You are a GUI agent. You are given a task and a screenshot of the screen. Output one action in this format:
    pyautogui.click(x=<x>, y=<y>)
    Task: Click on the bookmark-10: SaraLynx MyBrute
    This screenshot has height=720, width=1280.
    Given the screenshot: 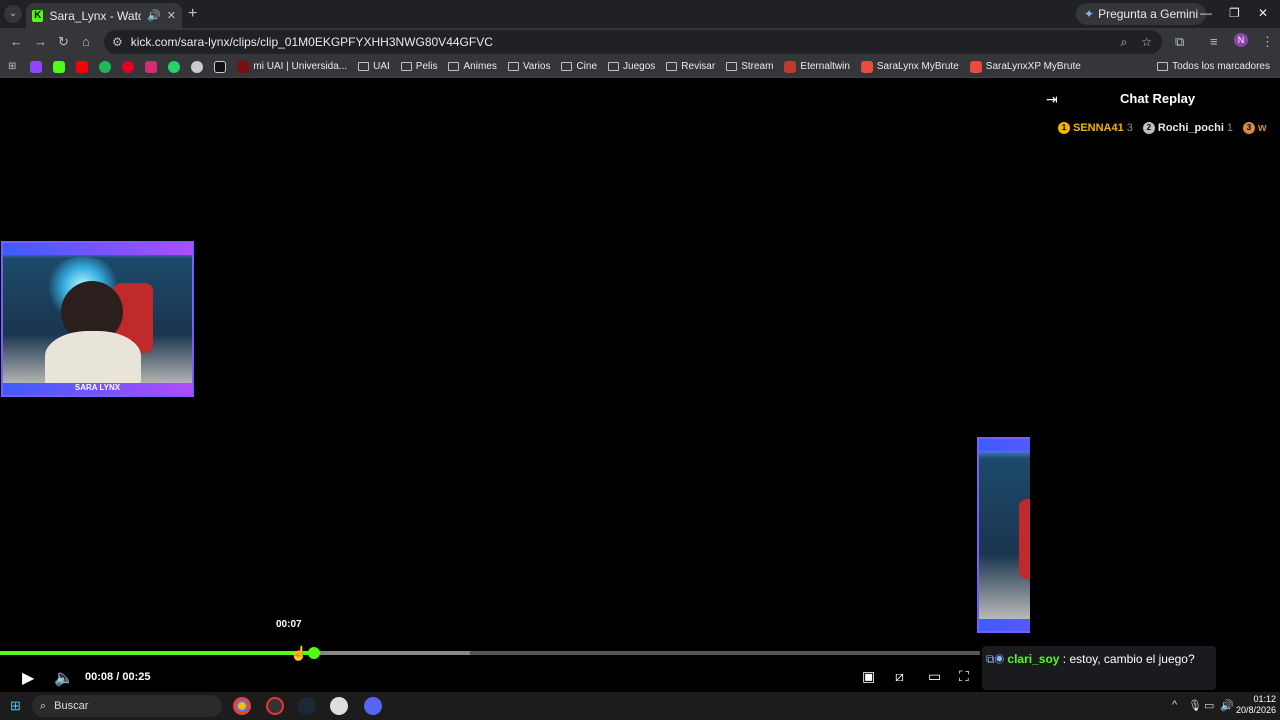 What is the action you would take?
    pyautogui.click(x=909, y=66)
    